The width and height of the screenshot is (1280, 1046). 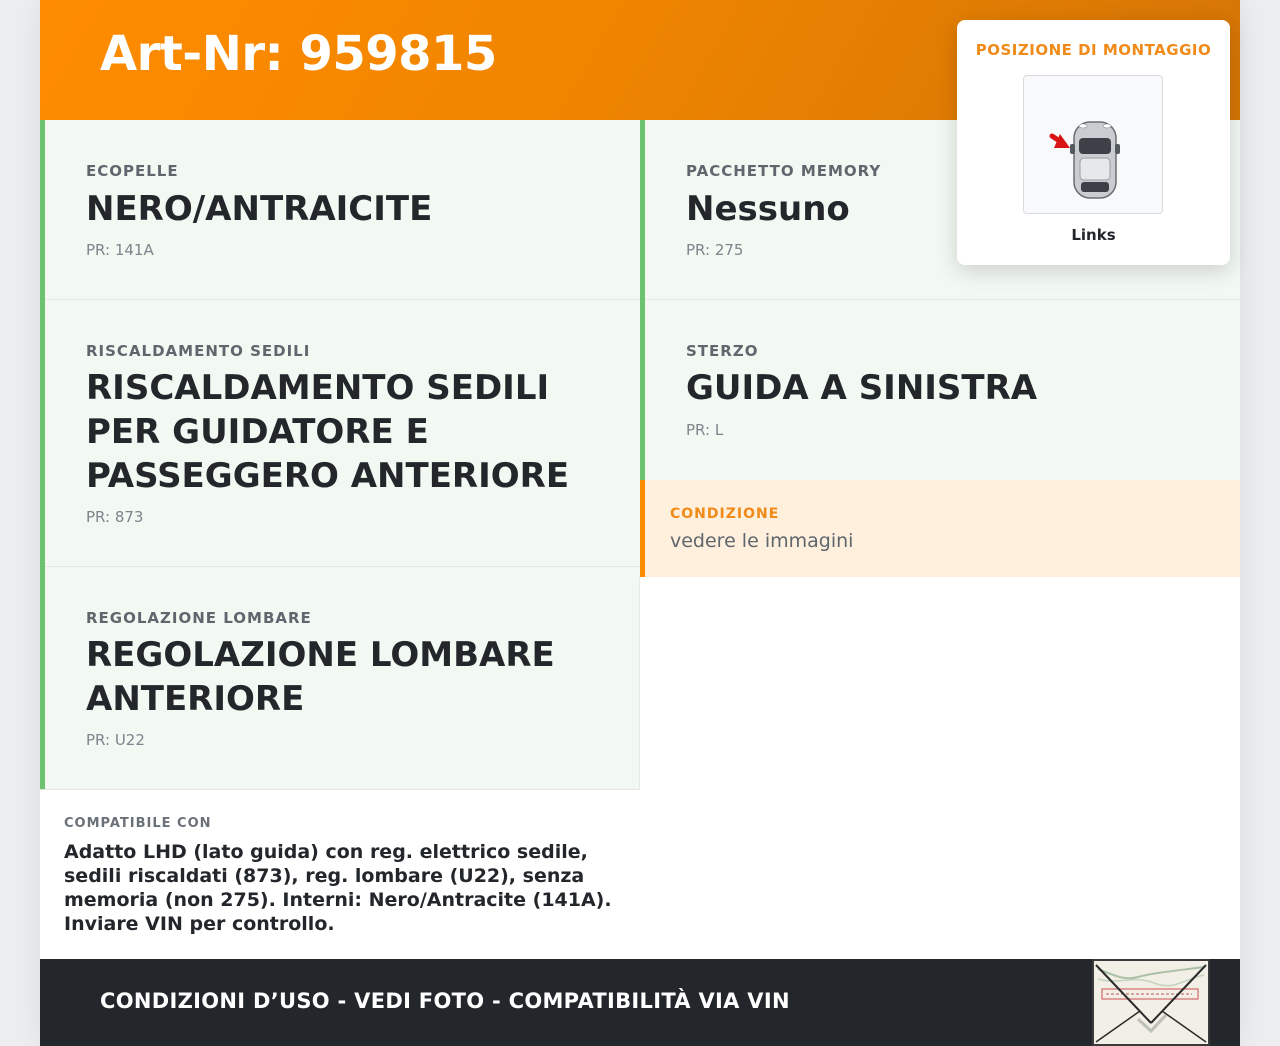 I want to click on spec-value: REGOLAZIONE LOMBARE ANTERIORE, so click(x=320, y=677).